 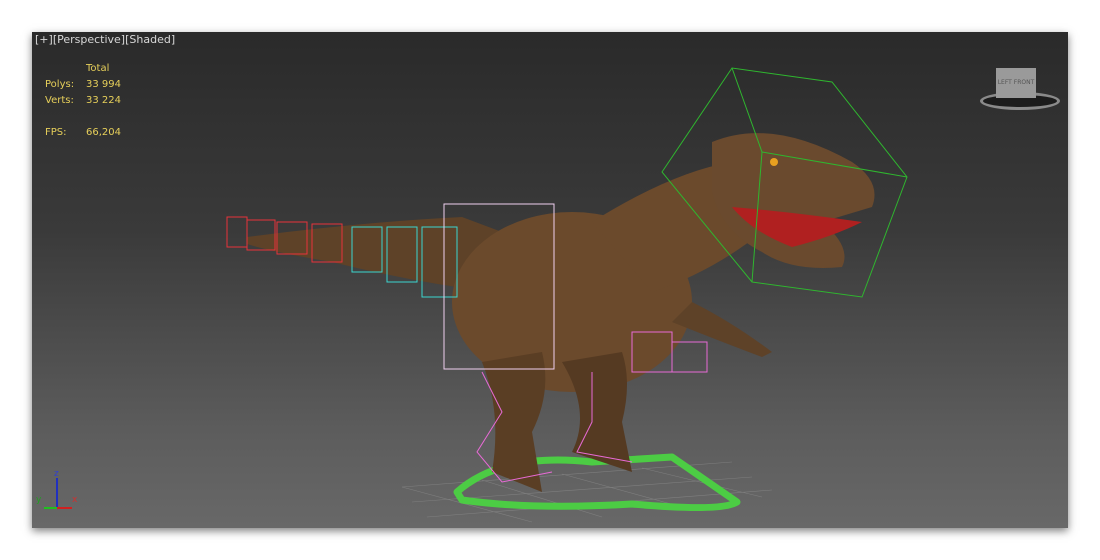 I want to click on viewcube-face: LEFT FRONT, so click(x=1016, y=83).